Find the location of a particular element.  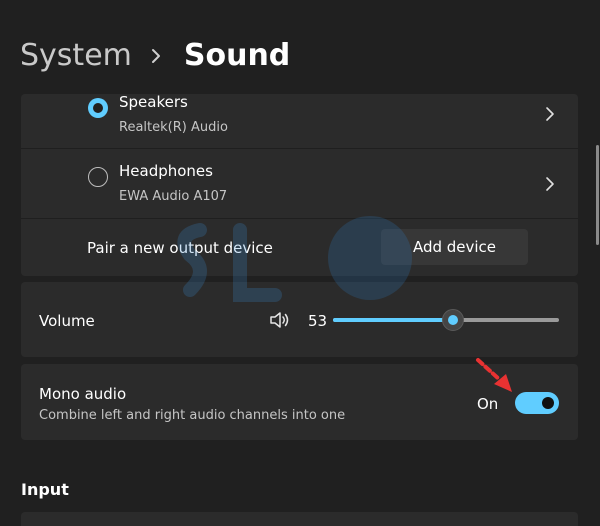

mono-audio-state-label: On is located at coordinates (488, 404).